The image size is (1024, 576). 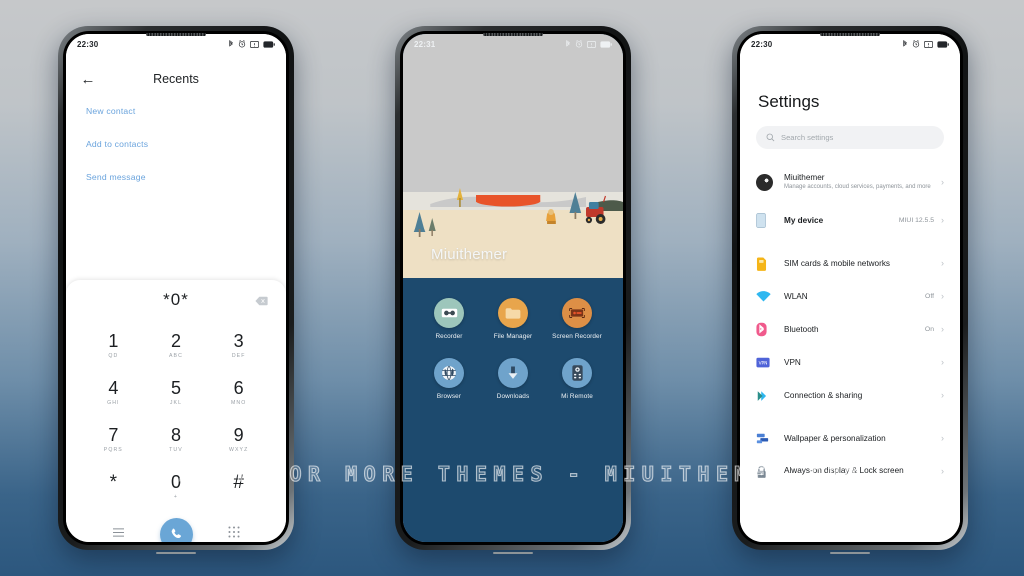 I want to click on settings-row-bluetooth: Bluetooth On ›, so click(x=850, y=329).